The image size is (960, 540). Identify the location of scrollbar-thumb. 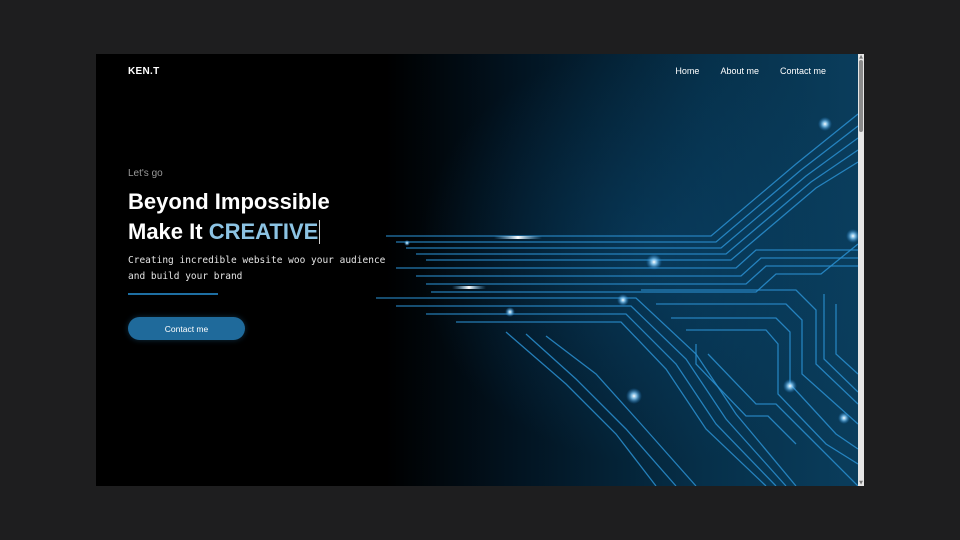
(861, 96).